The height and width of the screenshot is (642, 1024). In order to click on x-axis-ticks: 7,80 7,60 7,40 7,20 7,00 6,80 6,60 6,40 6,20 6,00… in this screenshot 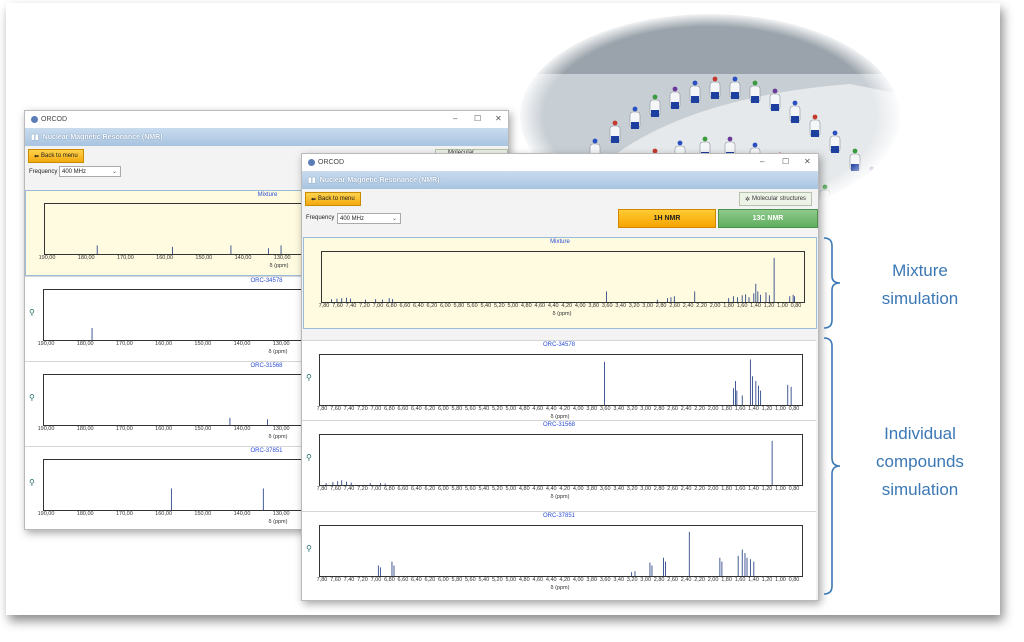, I will do `click(559, 581)`.